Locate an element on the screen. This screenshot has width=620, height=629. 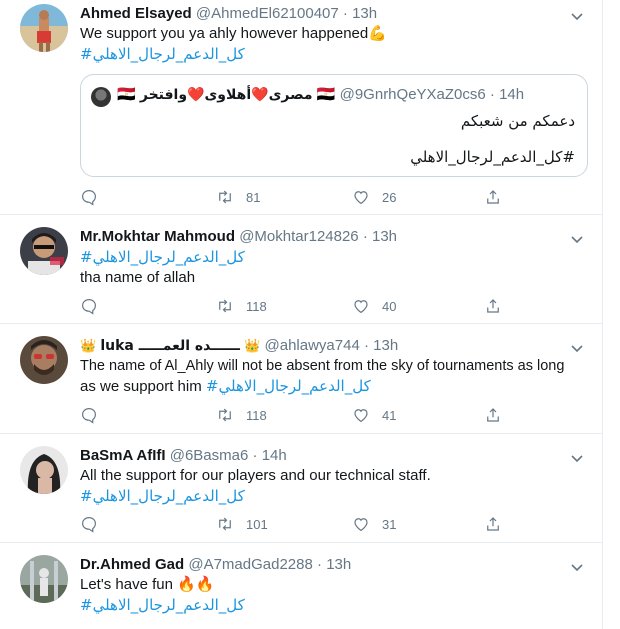
tweet-text: Let's have fun 🔥🔥 is located at coordinates (333, 585).